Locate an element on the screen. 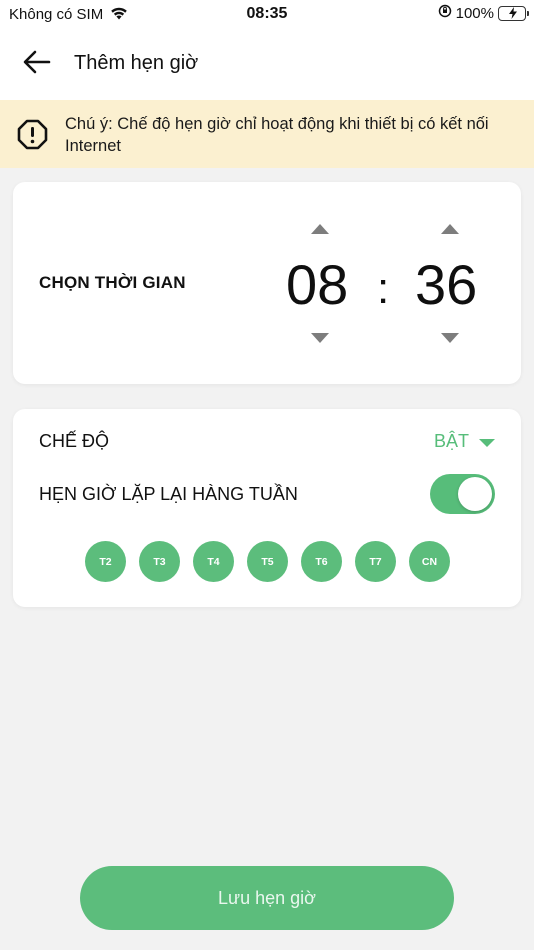  alert-octagon-icon is located at coordinates (32, 137).